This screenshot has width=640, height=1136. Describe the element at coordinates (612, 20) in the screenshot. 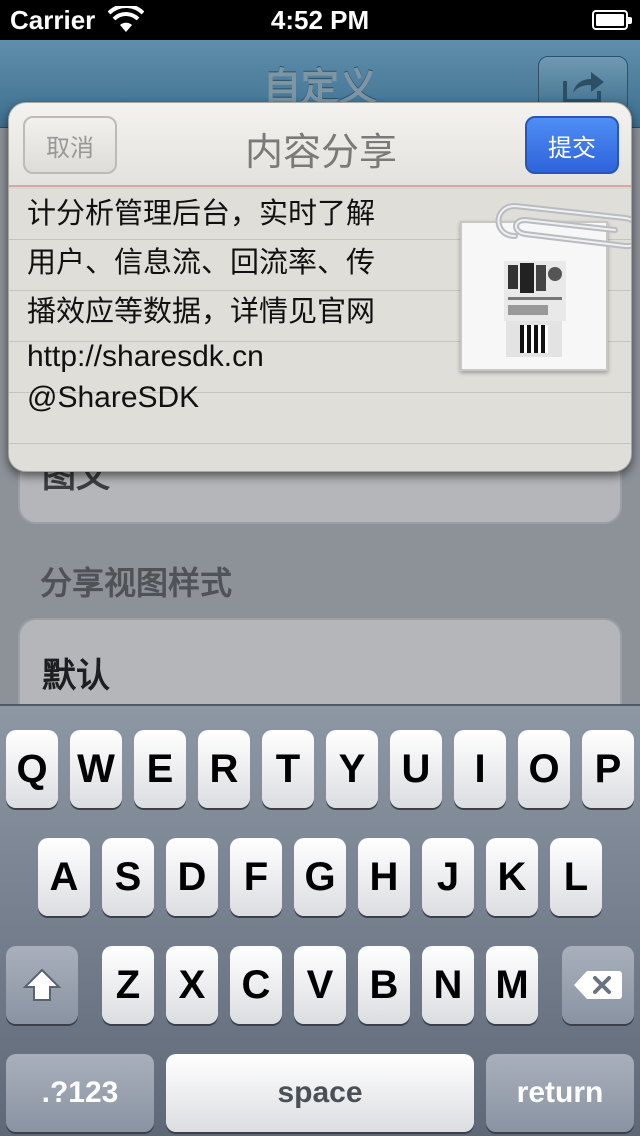

I see `battery-icon` at that location.